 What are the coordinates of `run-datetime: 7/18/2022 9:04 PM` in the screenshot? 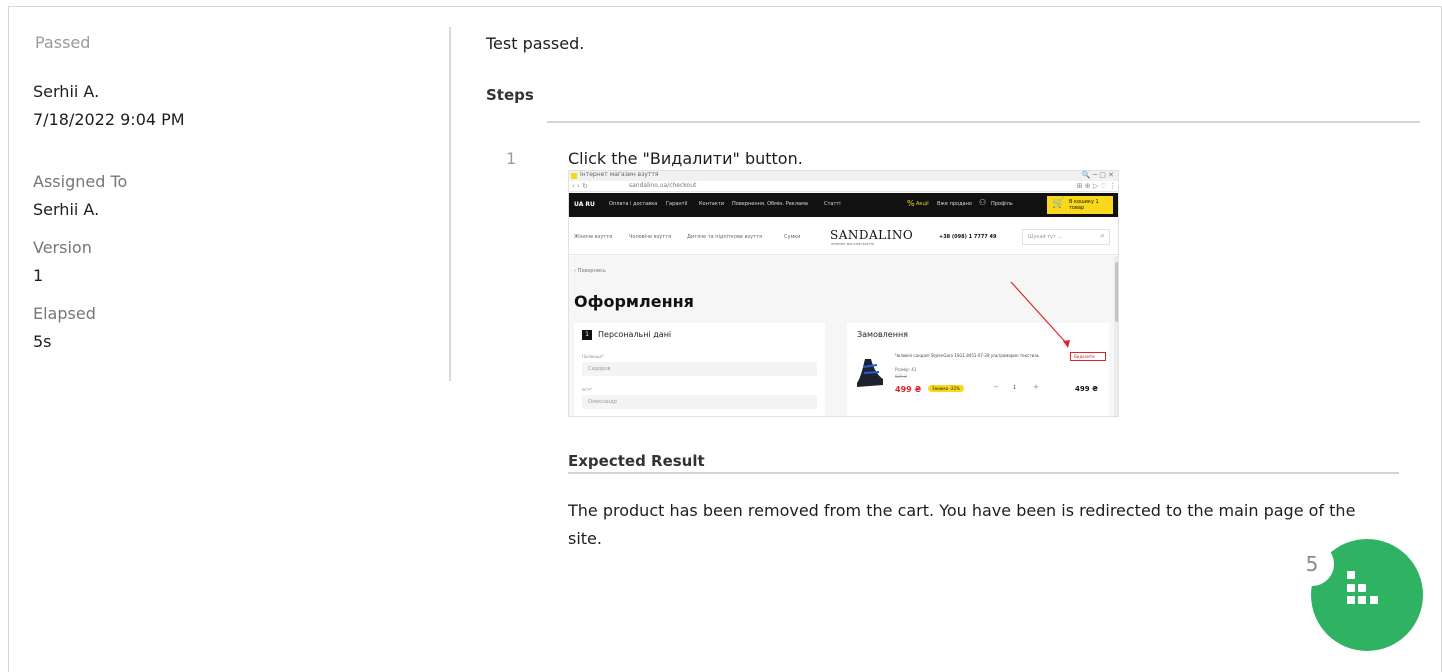 It's located at (109, 119).